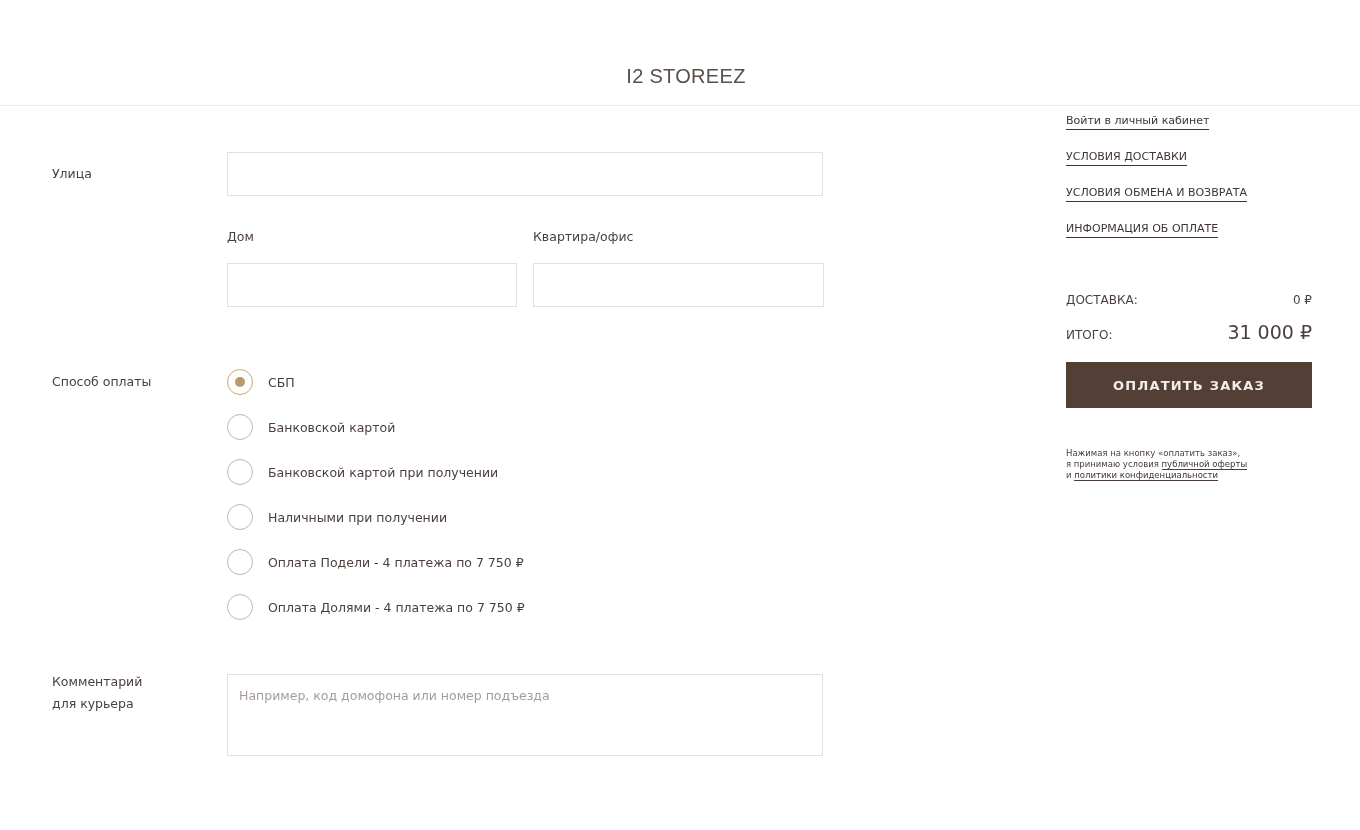  What do you see at coordinates (584, 237) in the screenshot?
I see `field-label: Квартира/офис` at bounding box center [584, 237].